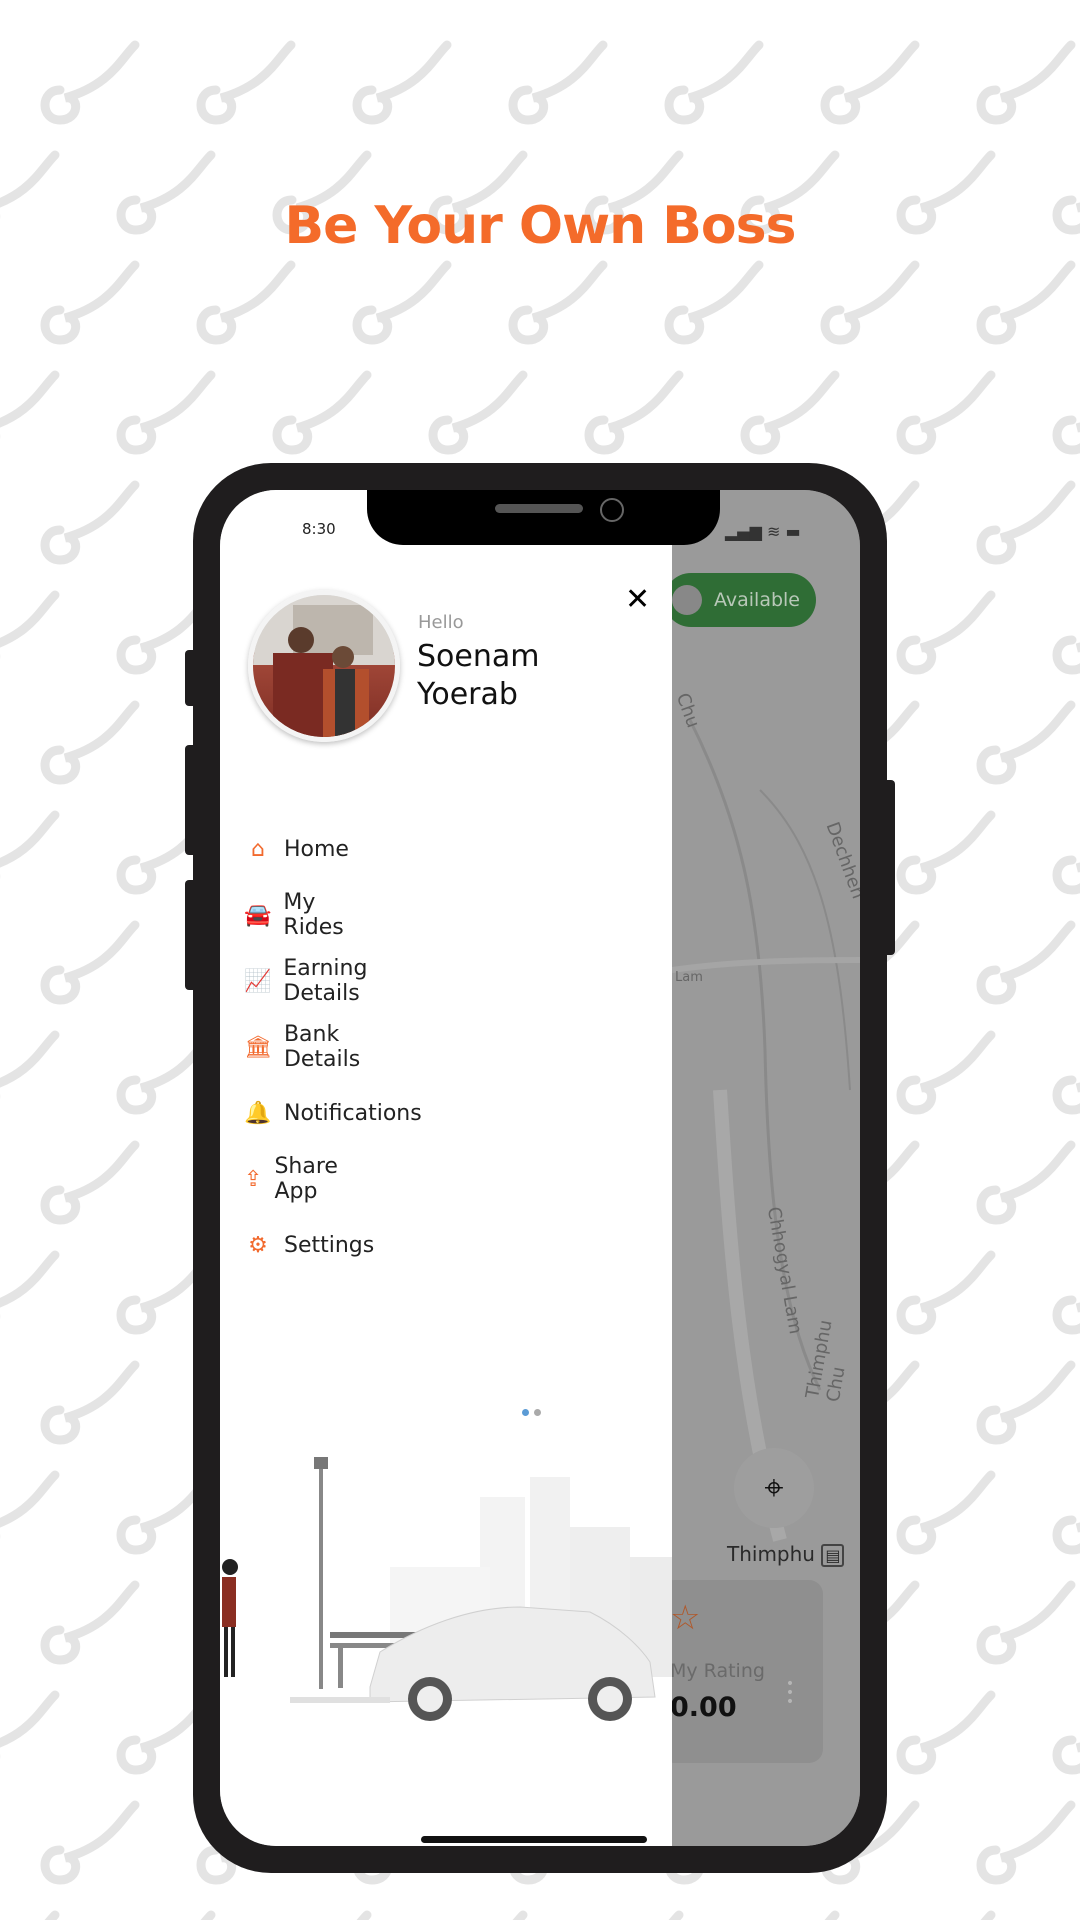 This screenshot has height=1920, width=1080. I want to click on camera, so click(612, 510).